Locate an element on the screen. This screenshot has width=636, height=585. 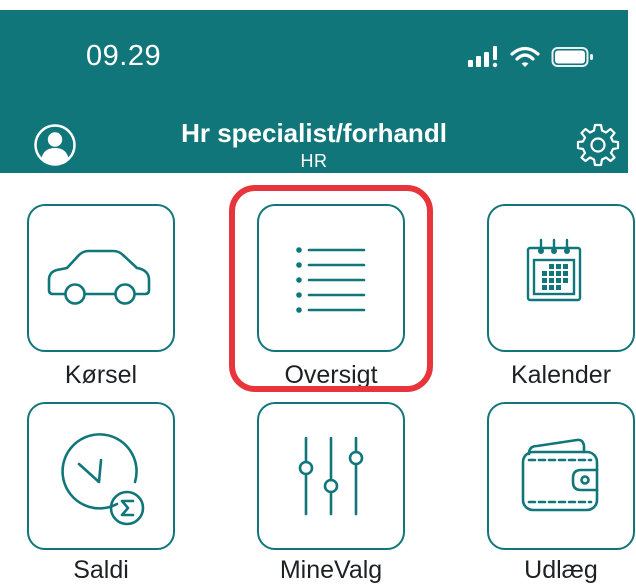
status-icons is located at coordinates (533, 57).